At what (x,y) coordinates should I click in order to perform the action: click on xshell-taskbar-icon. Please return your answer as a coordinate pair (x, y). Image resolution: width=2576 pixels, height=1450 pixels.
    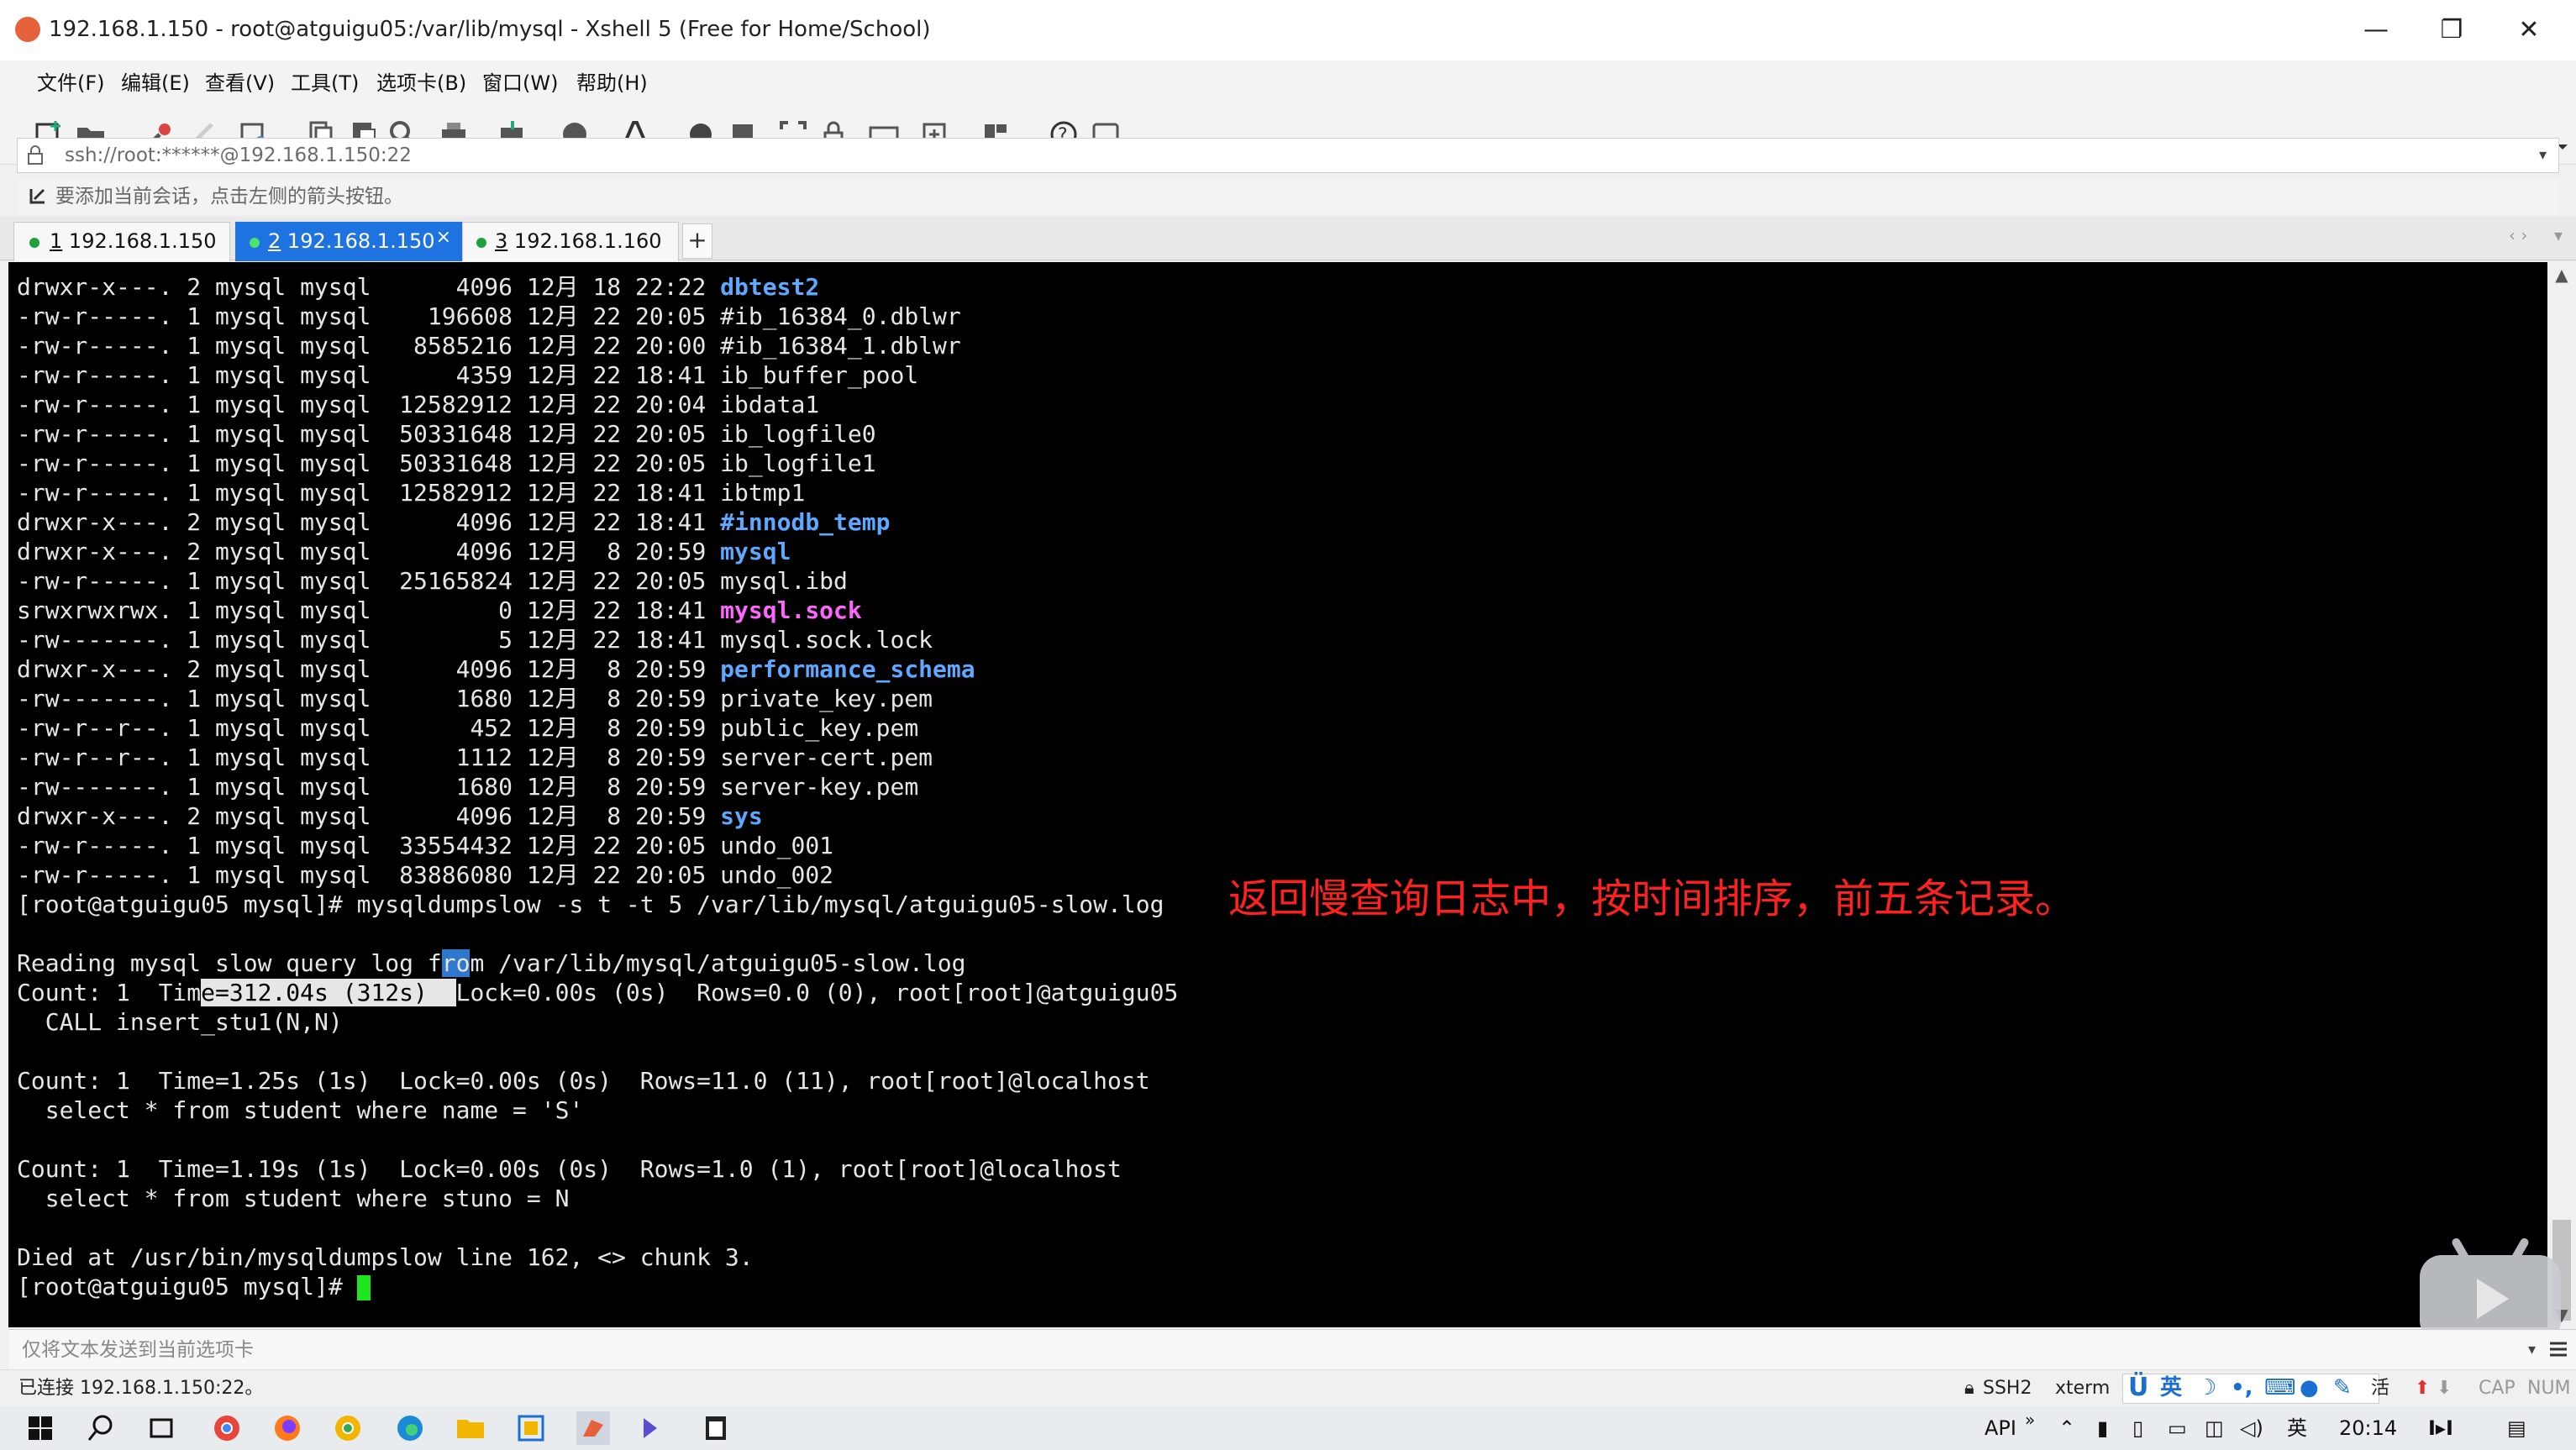
    Looking at the image, I should click on (593, 1428).